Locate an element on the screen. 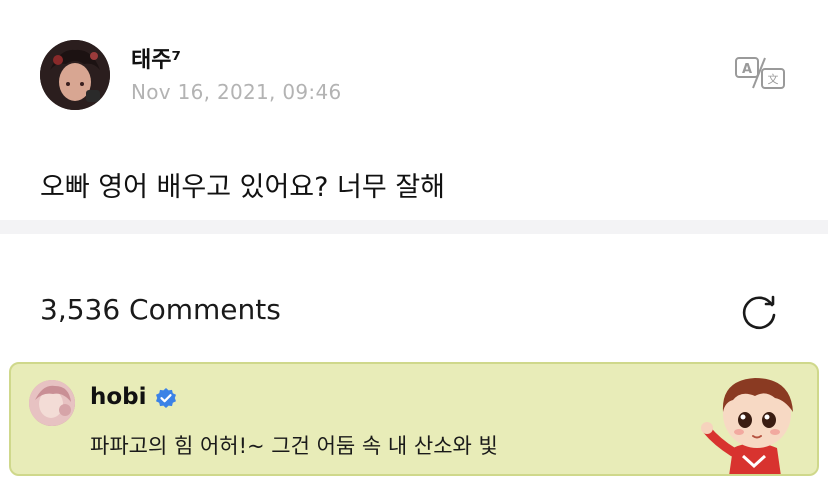  commenter-avatar is located at coordinates (52, 403).